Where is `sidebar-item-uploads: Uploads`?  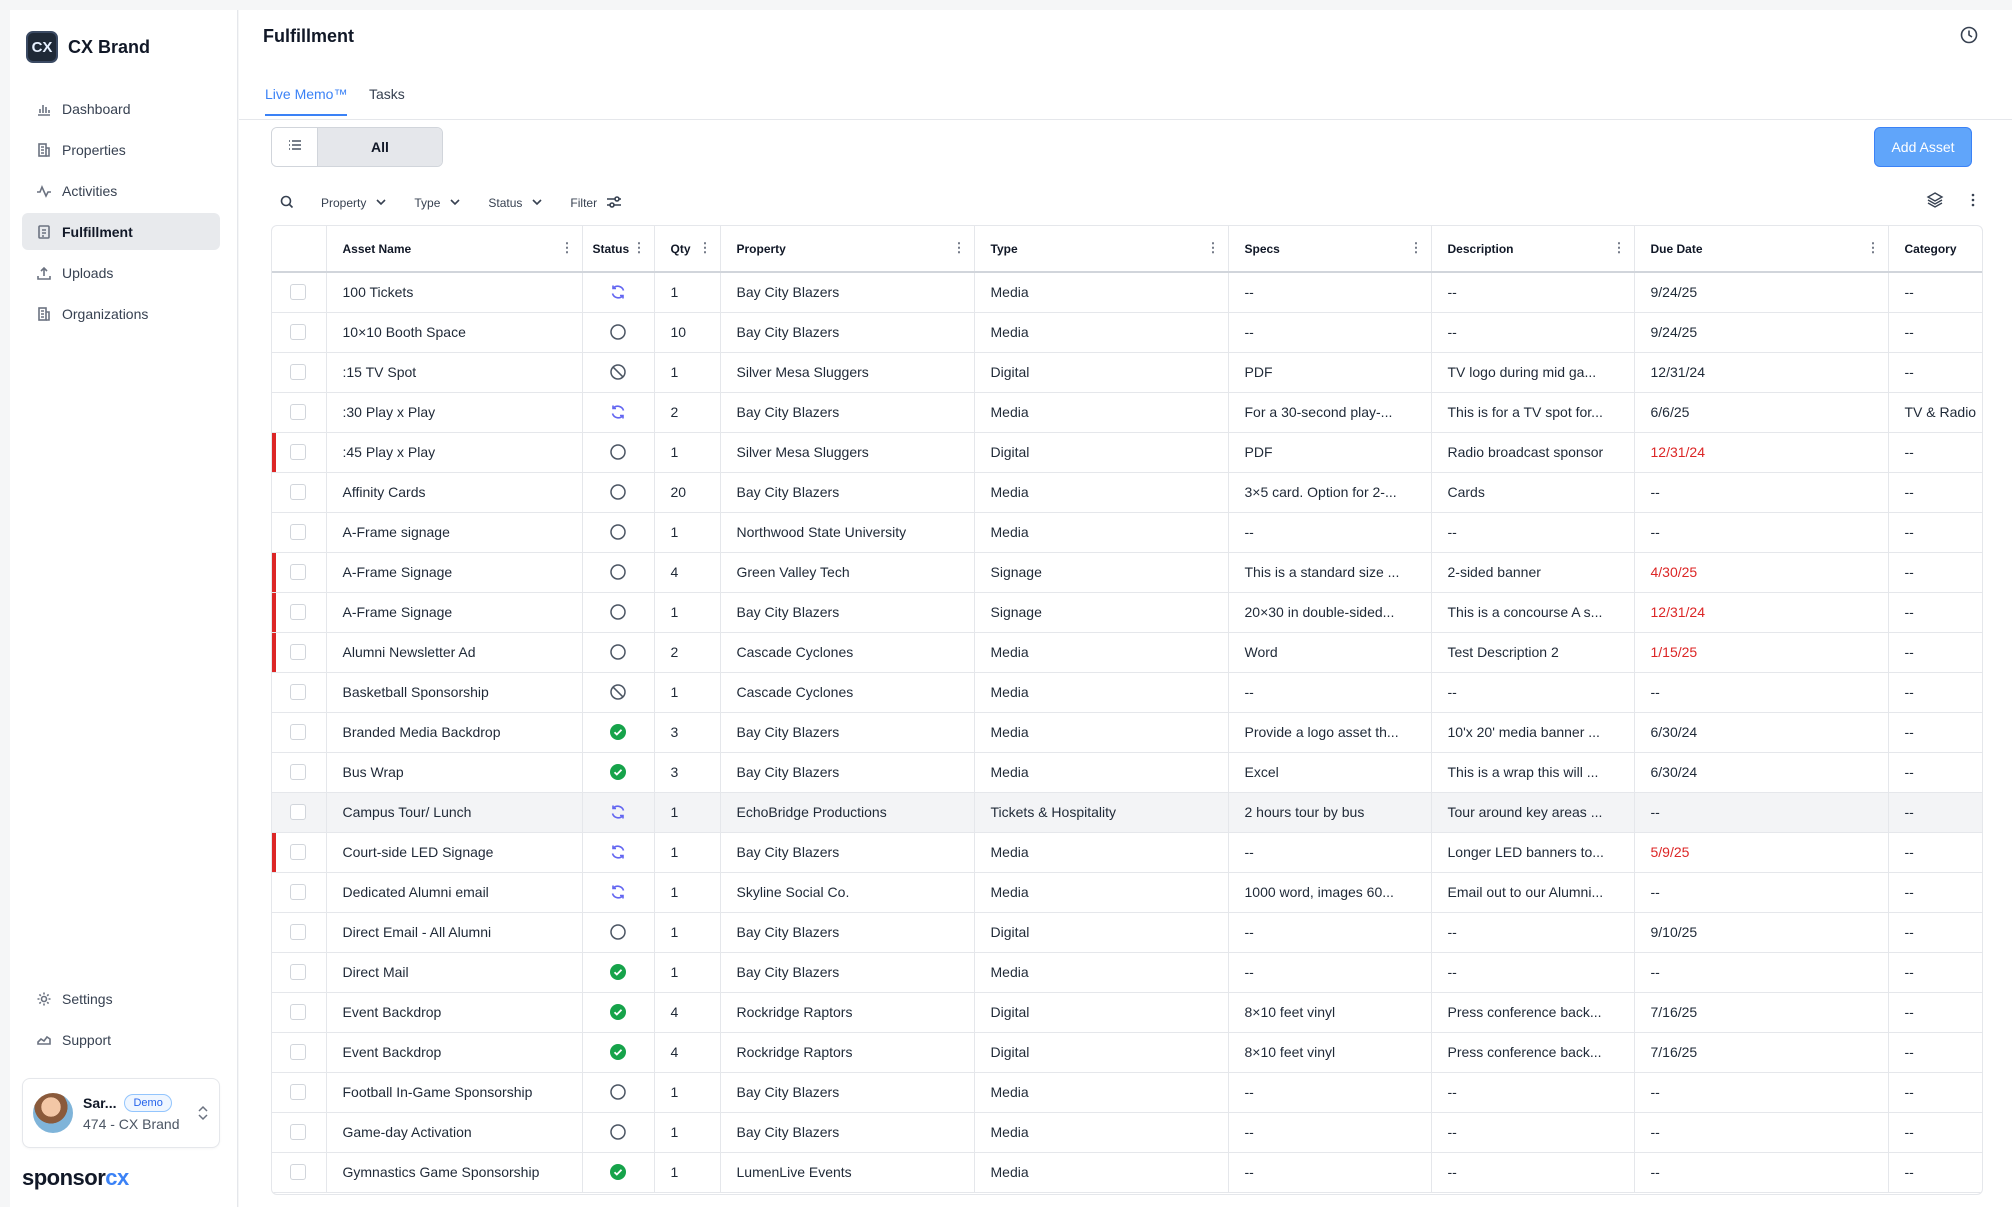 sidebar-item-uploads: Uploads is located at coordinates (121, 272).